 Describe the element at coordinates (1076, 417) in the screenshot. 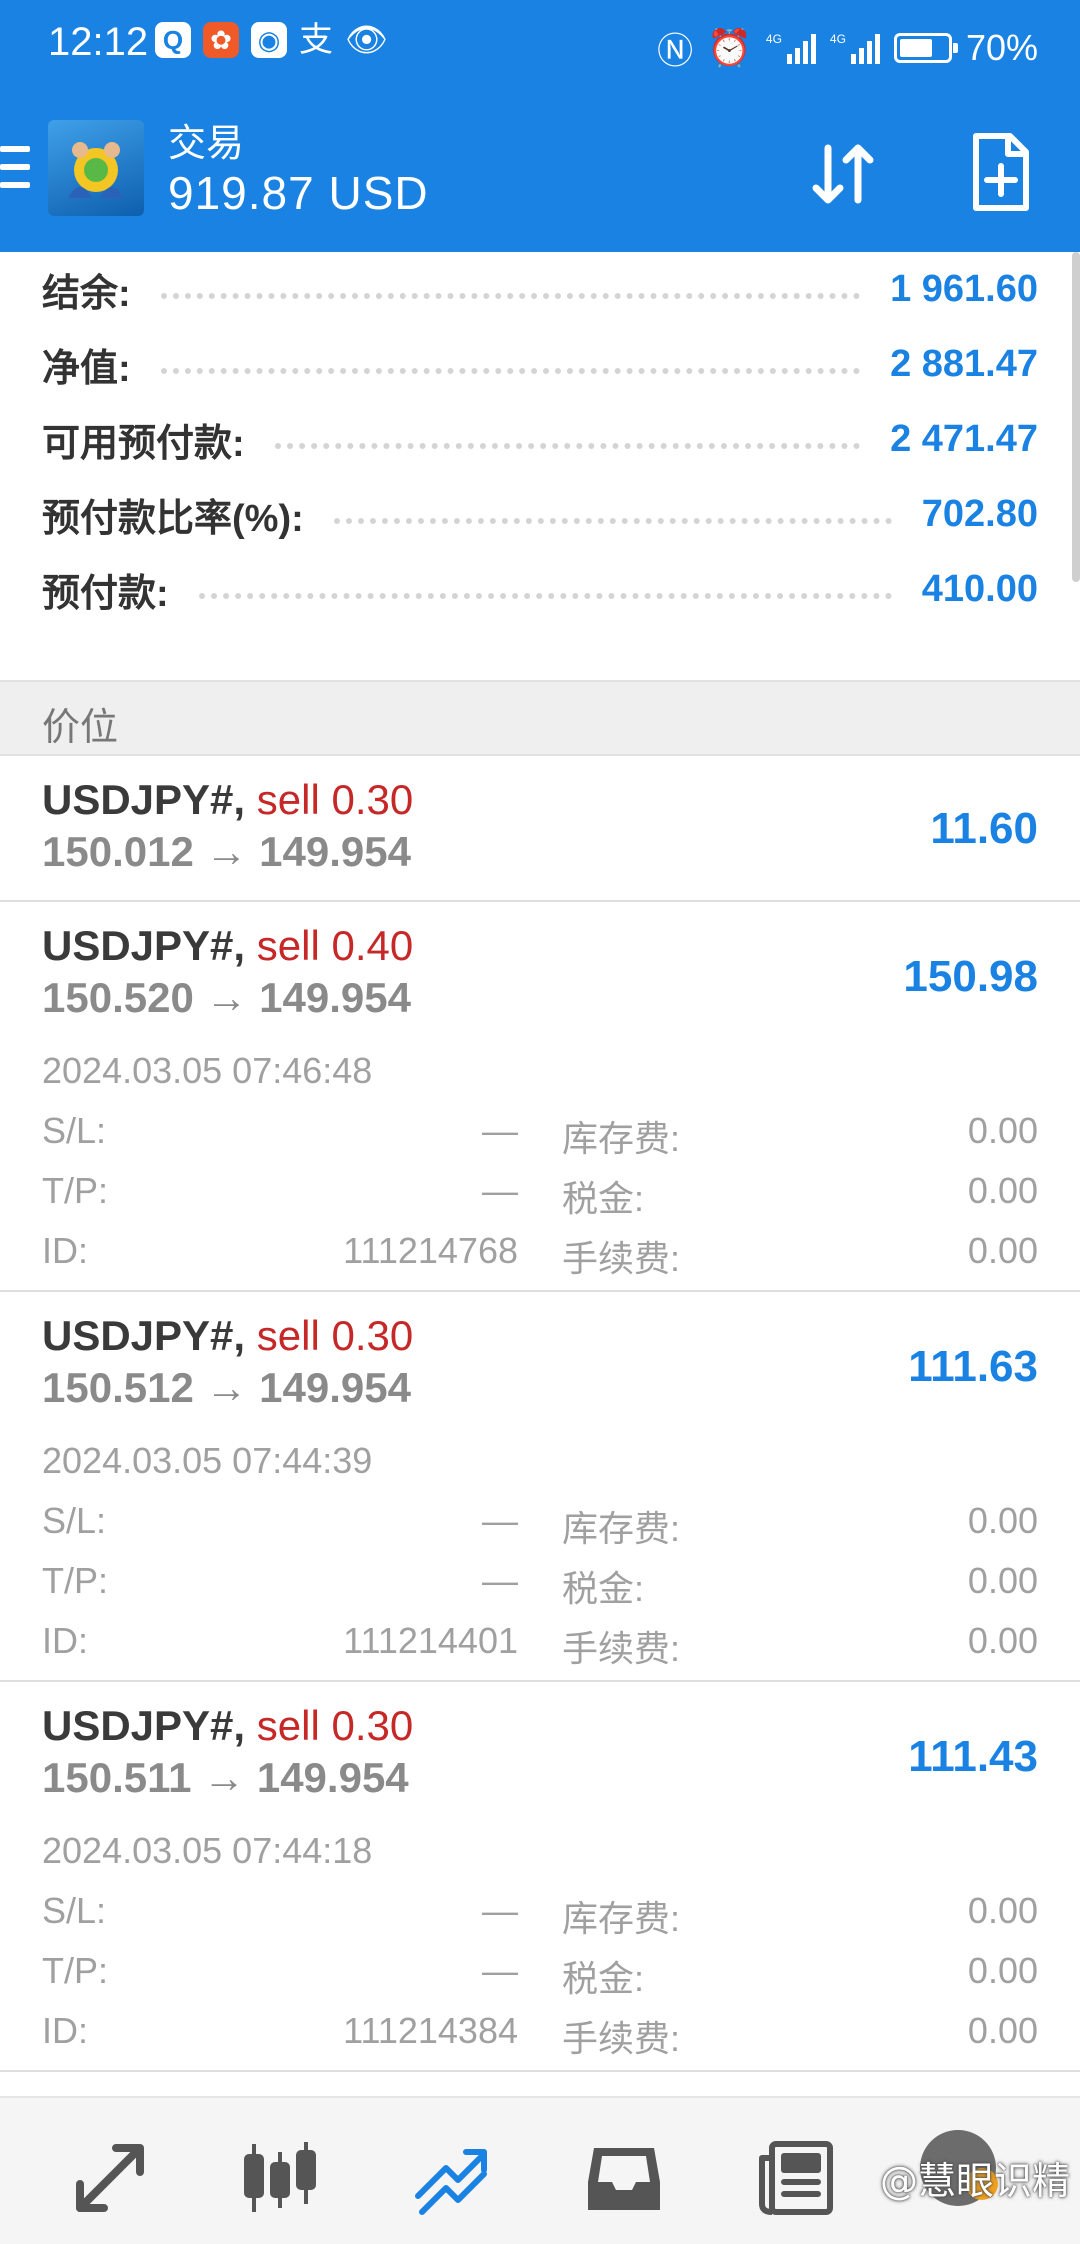

I see `scrollbar` at that location.